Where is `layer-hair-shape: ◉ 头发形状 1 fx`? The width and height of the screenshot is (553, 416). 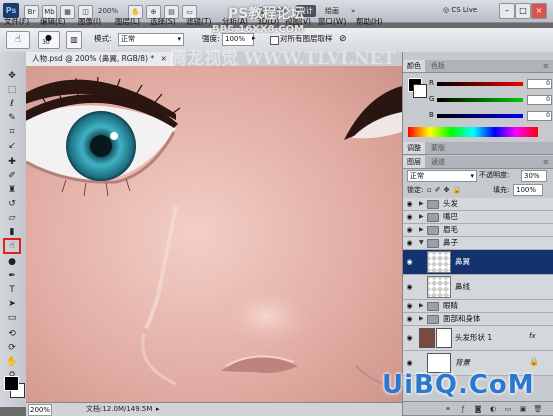
layer-hair-shape: ◉ 头发形状 1 fx is located at coordinates (478, 338).